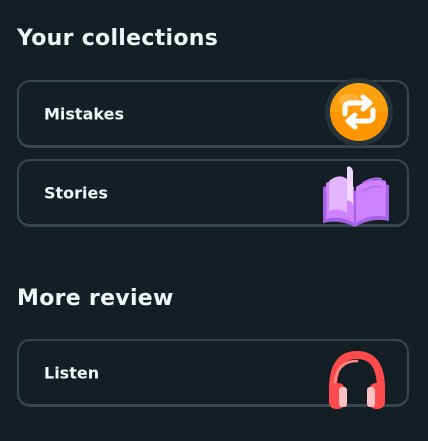  What do you see at coordinates (118, 38) in the screenshot?
I see `your-collections-heading: Your collections` at bounding box center [118, 38].